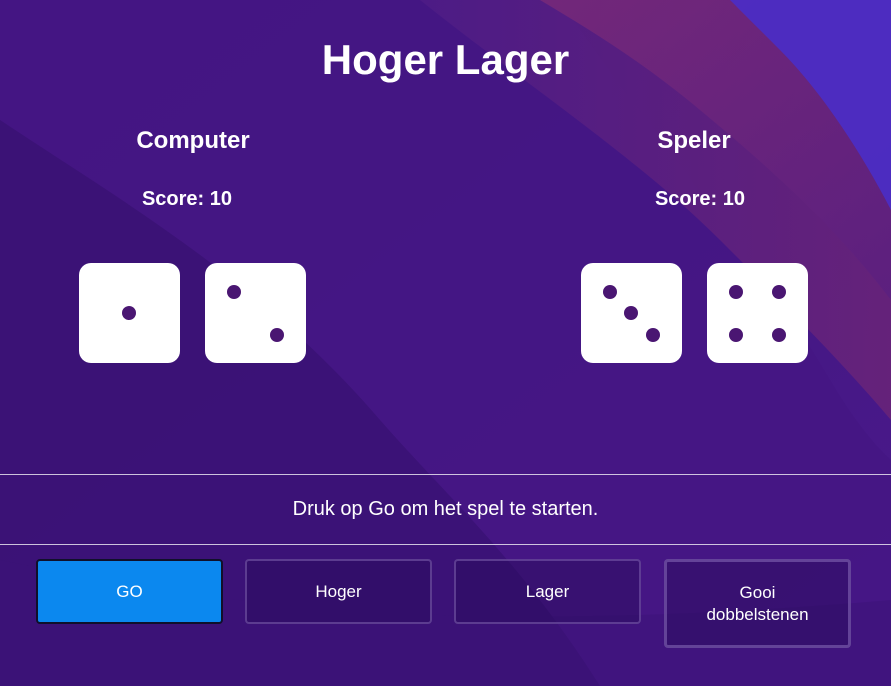 This screenshot has height=686, width=891. Describe the element at coordinates (757, 603) in the screenshot. I see `roll-dice-button: Gooi dobbelstenen` at that location.